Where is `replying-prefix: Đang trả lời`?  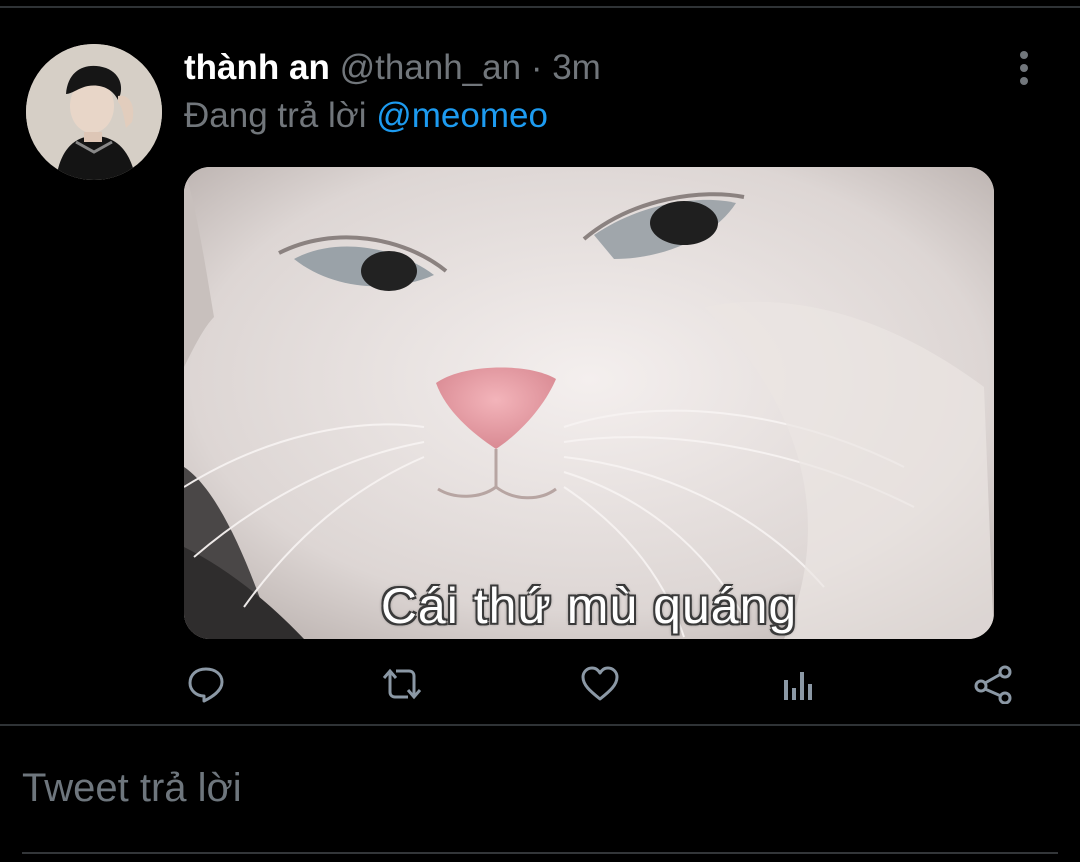 replying-prefix: Đang trả lời is located at coordinates (275, 115).